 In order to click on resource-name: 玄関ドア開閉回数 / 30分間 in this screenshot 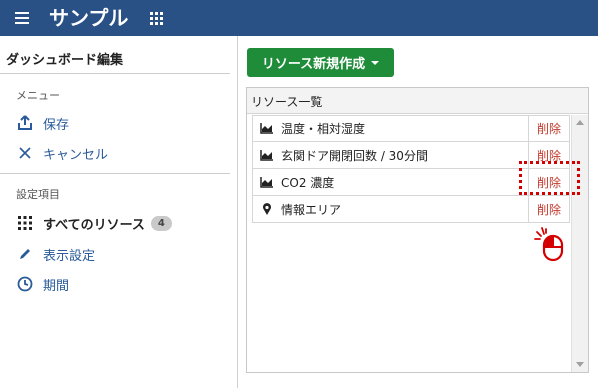, I will do `click(354, 155)`.